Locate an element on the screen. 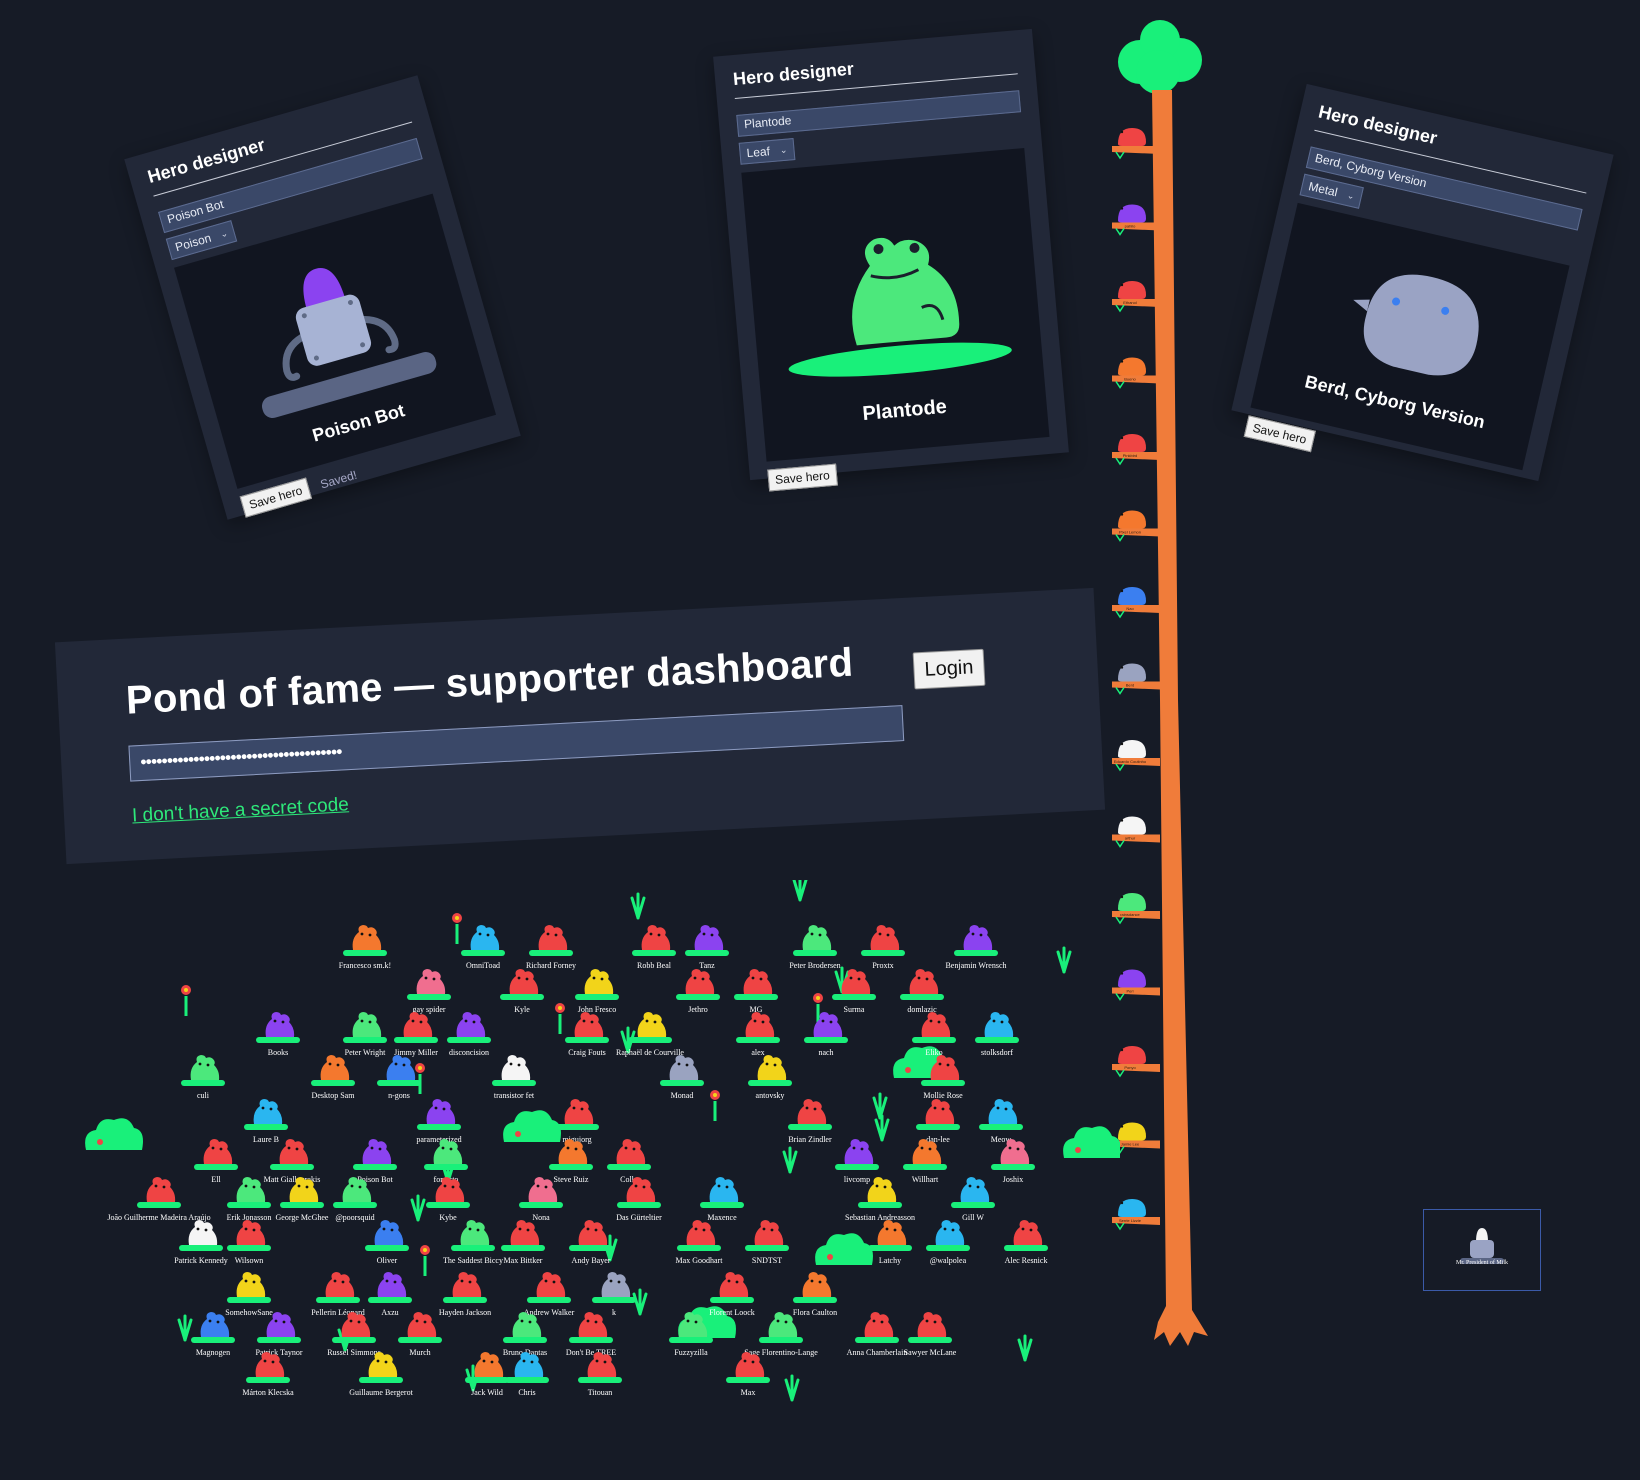 Image resolution: width=1640 pixels, height=1480 pixels. tree-branch is located at coordinates (1136, 838).